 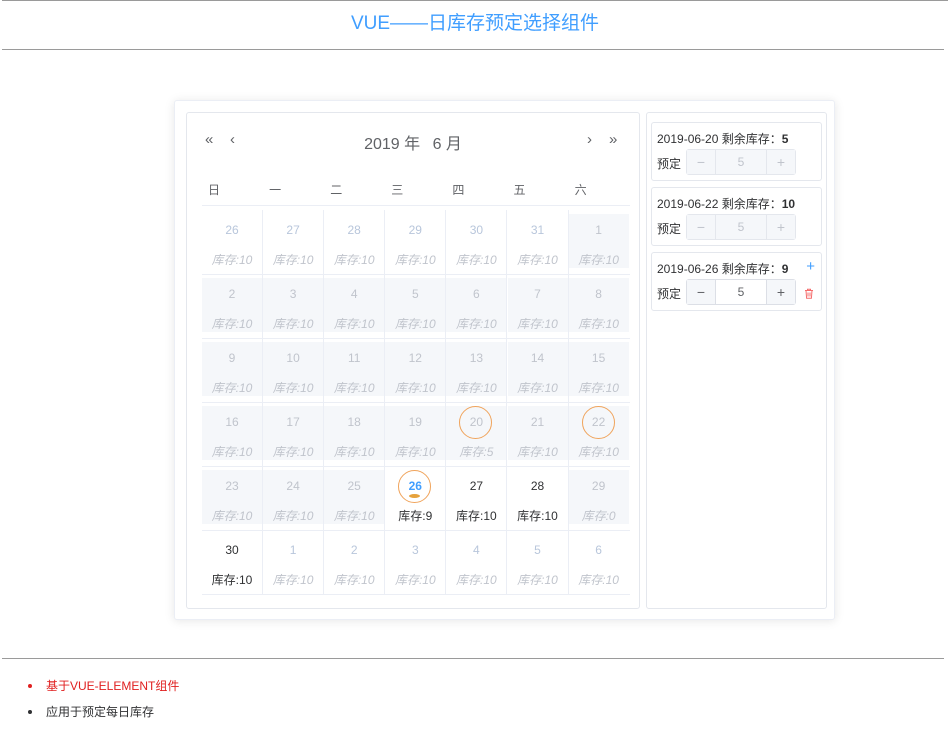 I want to click on next-year-button: », so click(x=613, y=139).